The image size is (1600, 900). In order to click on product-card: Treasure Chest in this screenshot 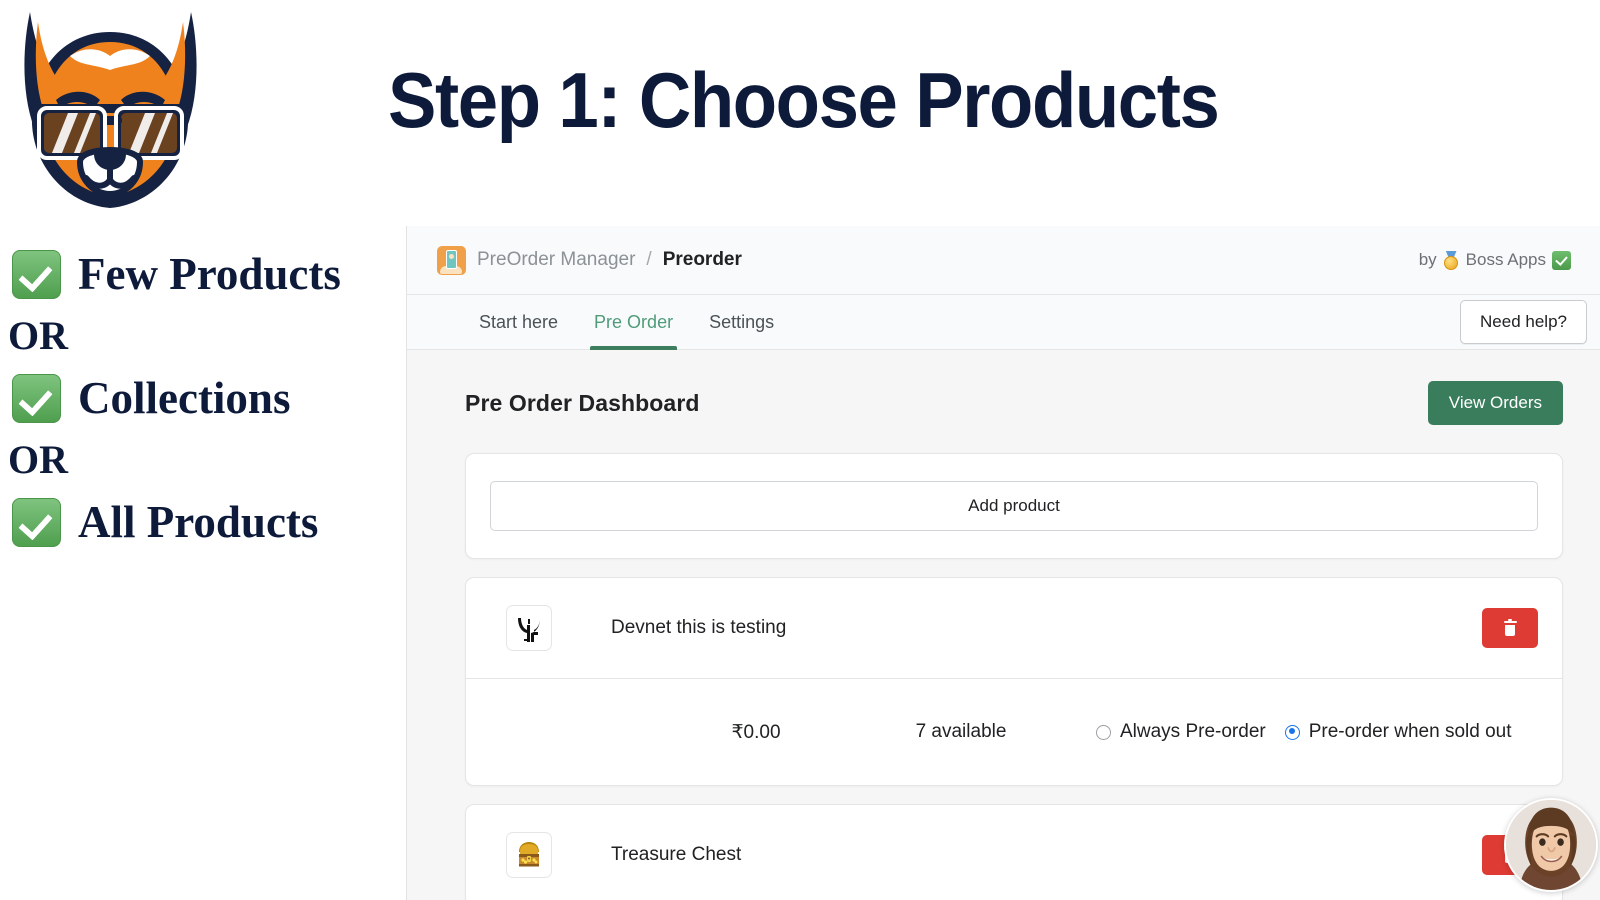, I will do `click(1014, 852)`.